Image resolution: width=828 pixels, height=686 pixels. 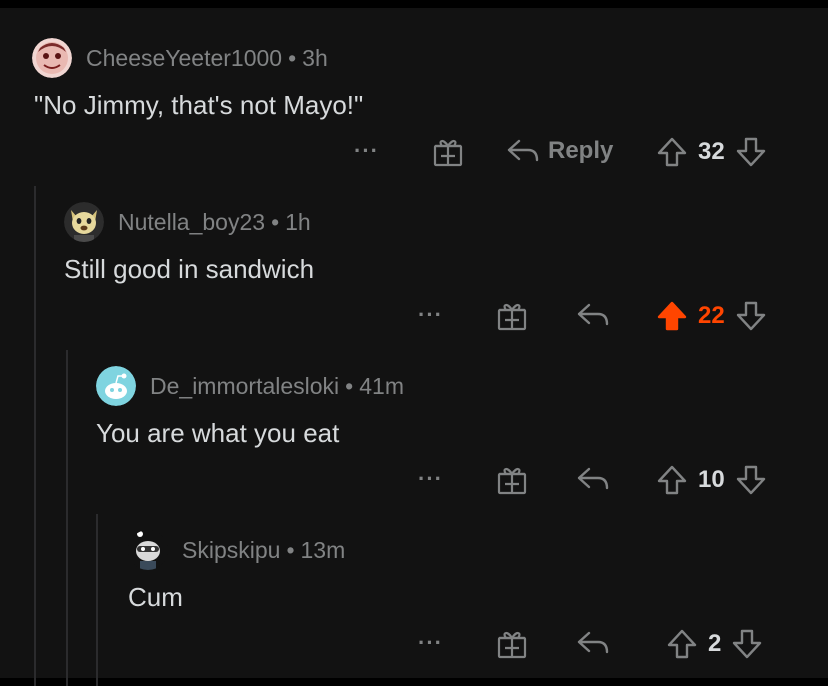 What do you see at coordinates (184, 58) in the screenshot?
I see `username: CheeseYeeter1000` at bounding box center [184, 58].